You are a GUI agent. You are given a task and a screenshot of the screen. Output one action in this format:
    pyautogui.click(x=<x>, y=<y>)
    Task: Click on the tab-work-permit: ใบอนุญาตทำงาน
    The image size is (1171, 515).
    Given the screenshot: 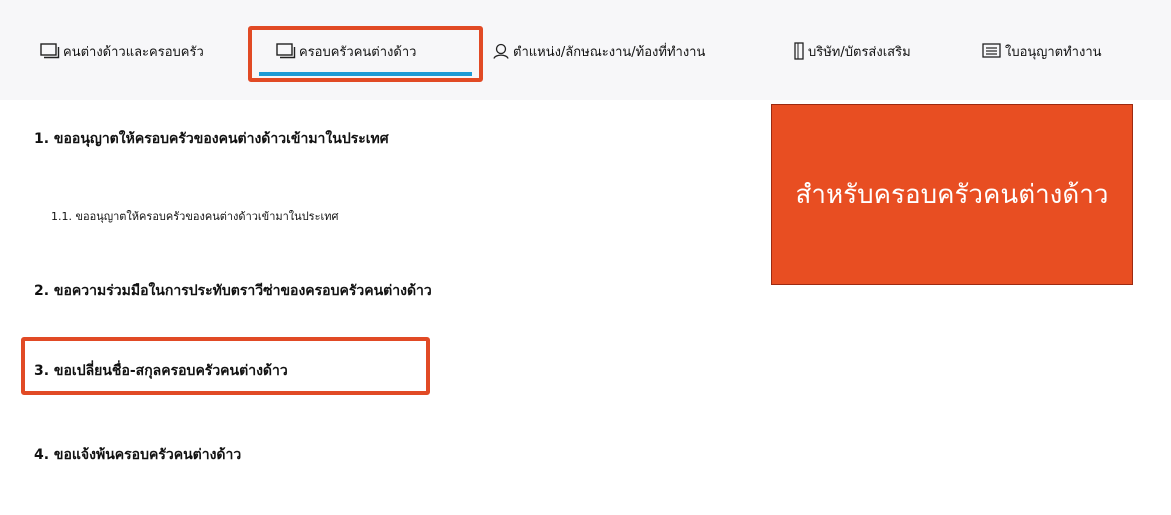 What is the action you would take?
    pyautogui.click(x=1042, y=51)
    